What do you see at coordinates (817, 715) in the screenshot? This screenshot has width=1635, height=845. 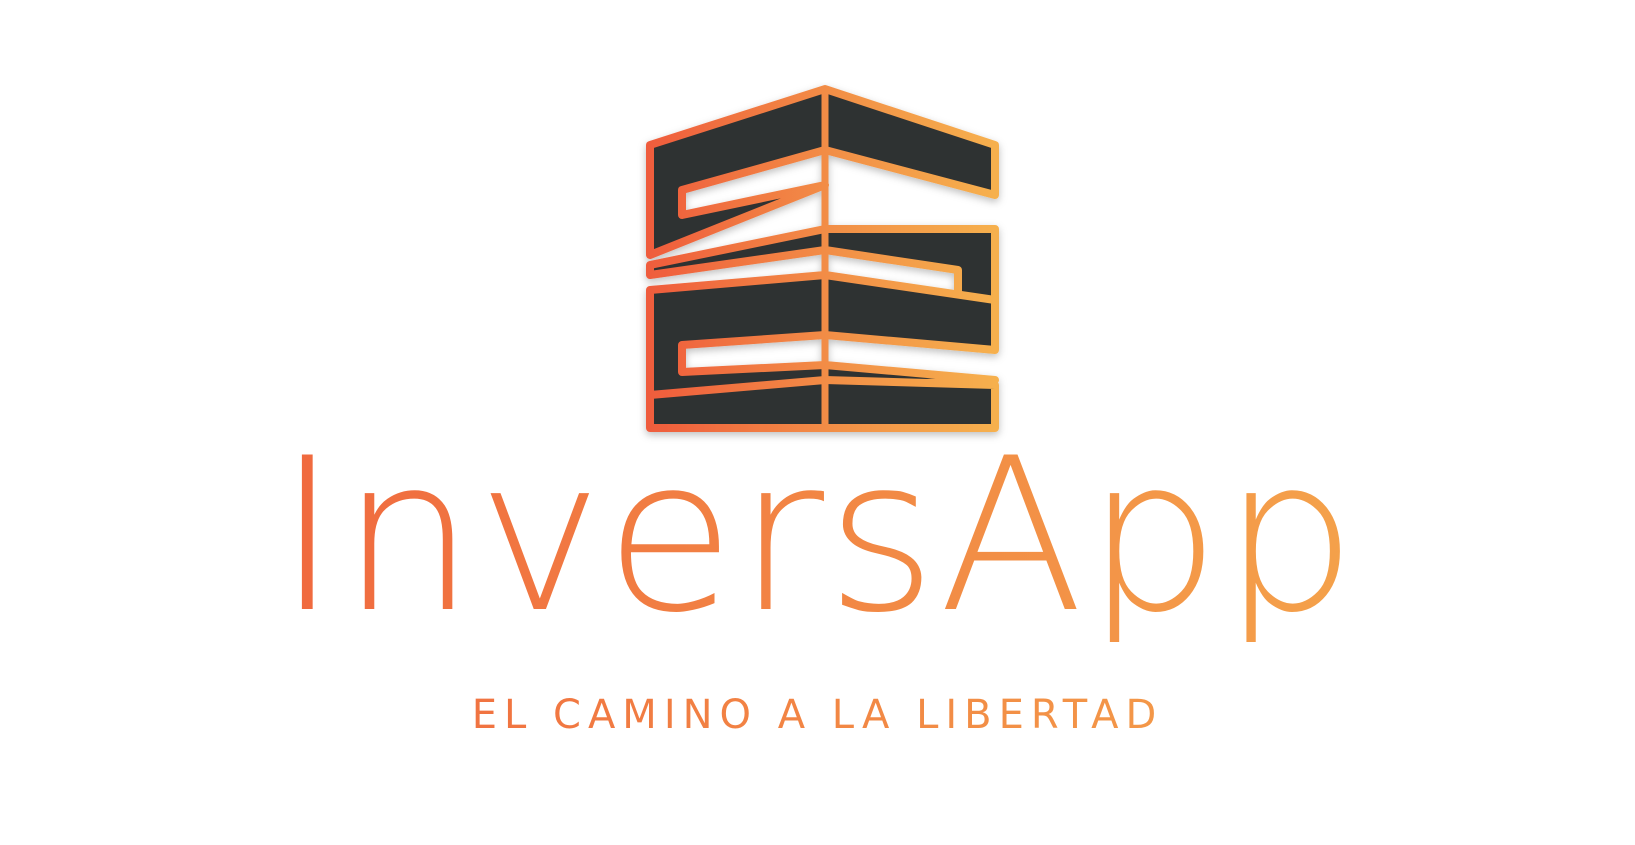 I see `brand-tagline: EL CAMINO A LA LIBERTAD` at bounding box center [817, 715].